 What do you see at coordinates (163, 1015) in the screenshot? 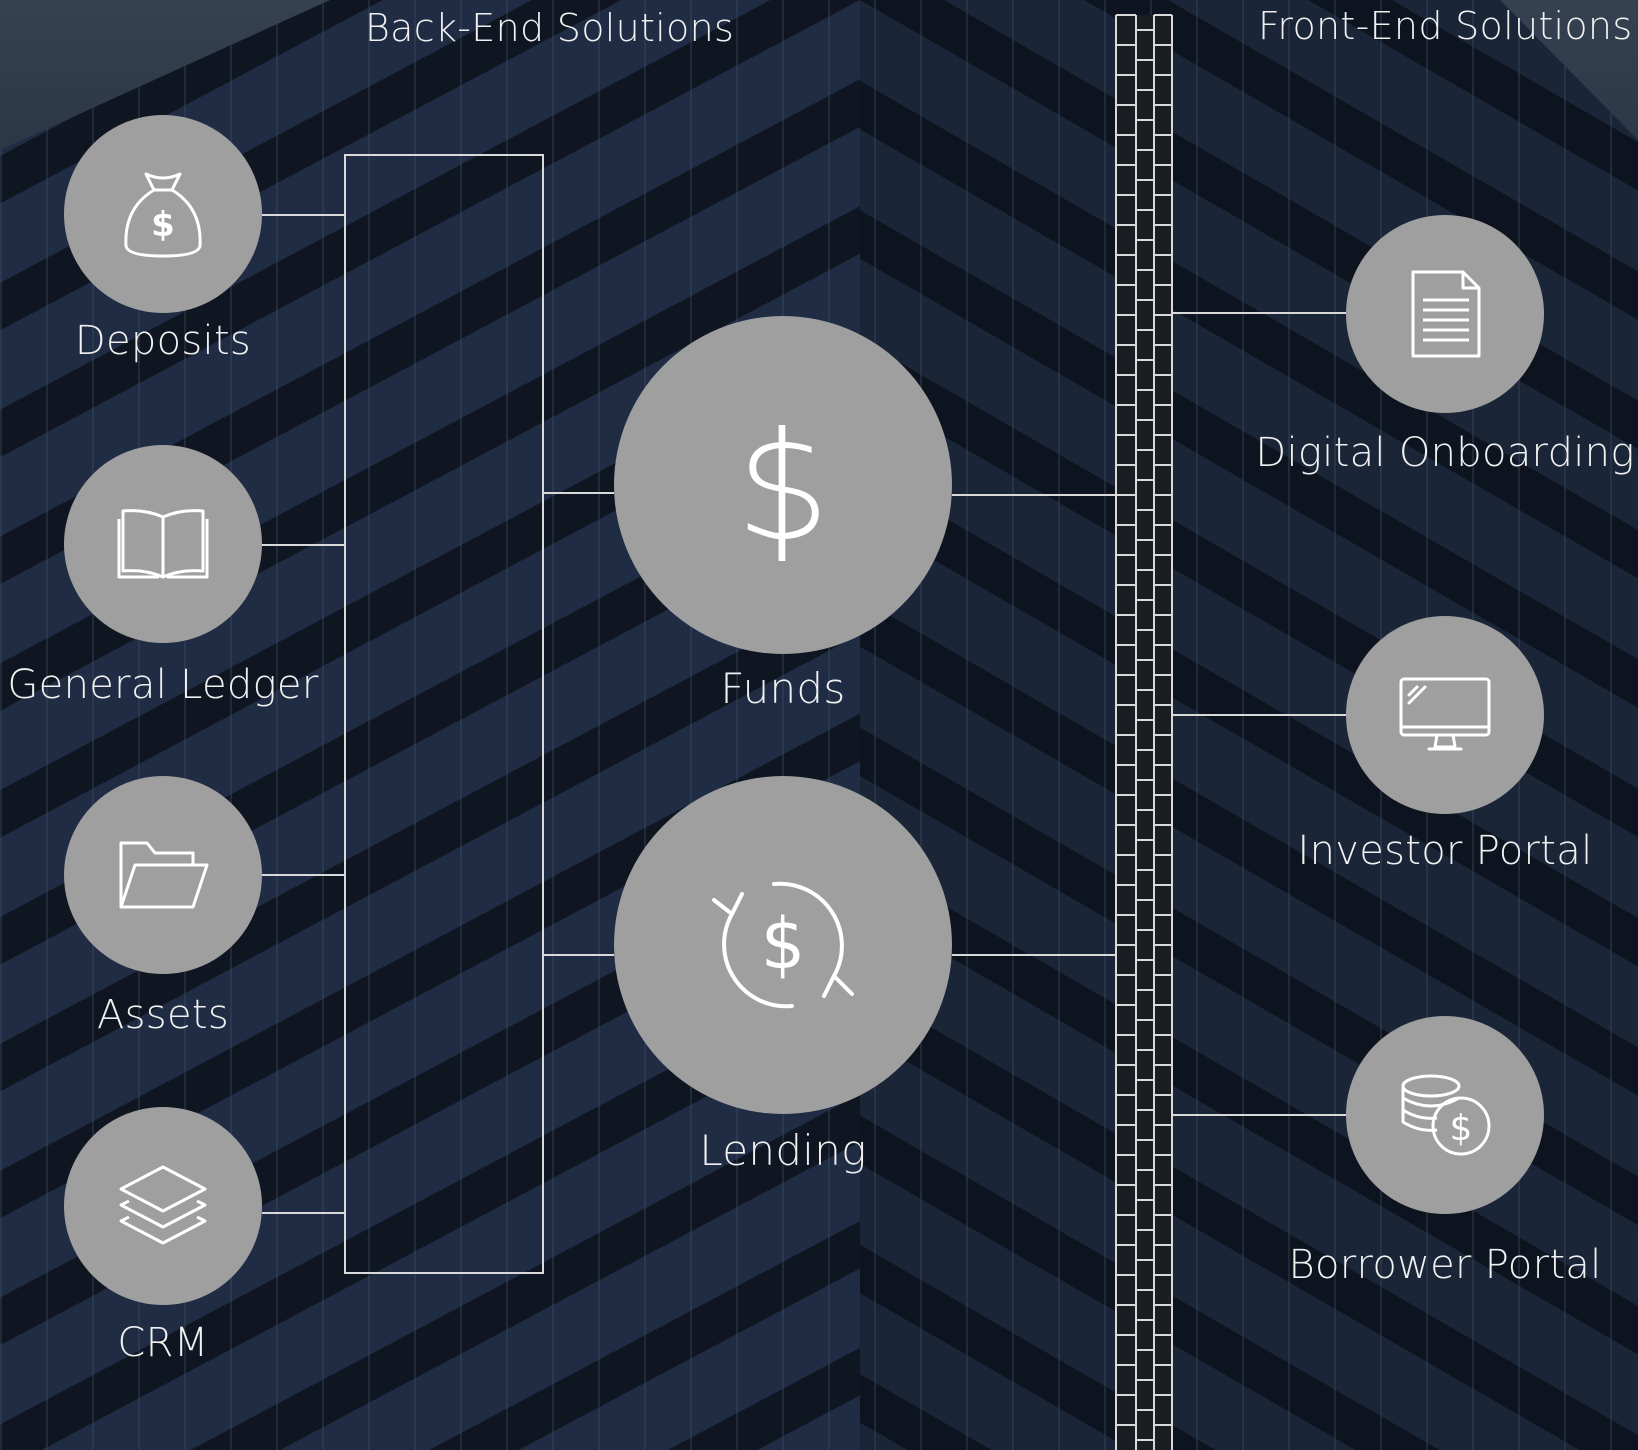
I see `assets-label: Assets` at bounding box center [163, 1015].